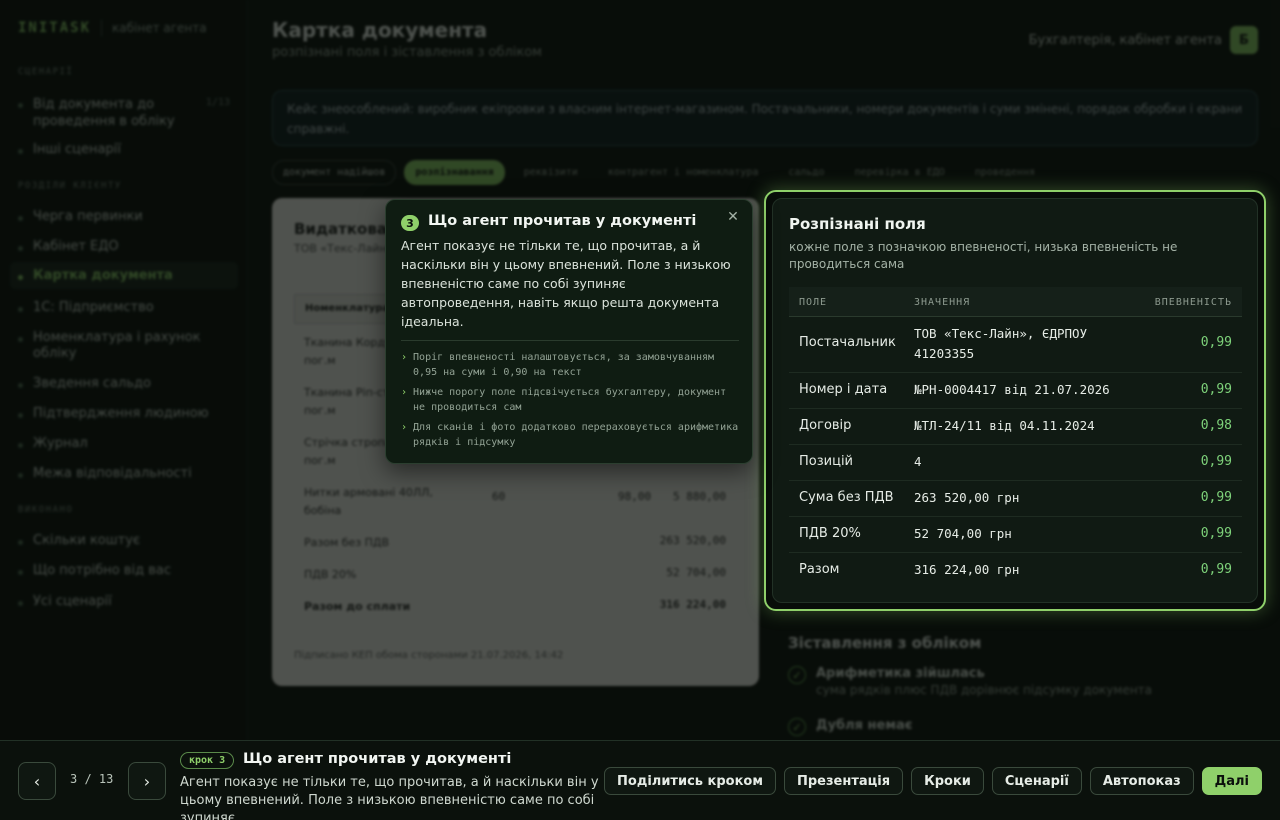 This screenshot has height=820, width=1280. Describe the element at coordinates (967, 569) in the screenshot. I see `field-value: 316 224,00 грн` at that location.